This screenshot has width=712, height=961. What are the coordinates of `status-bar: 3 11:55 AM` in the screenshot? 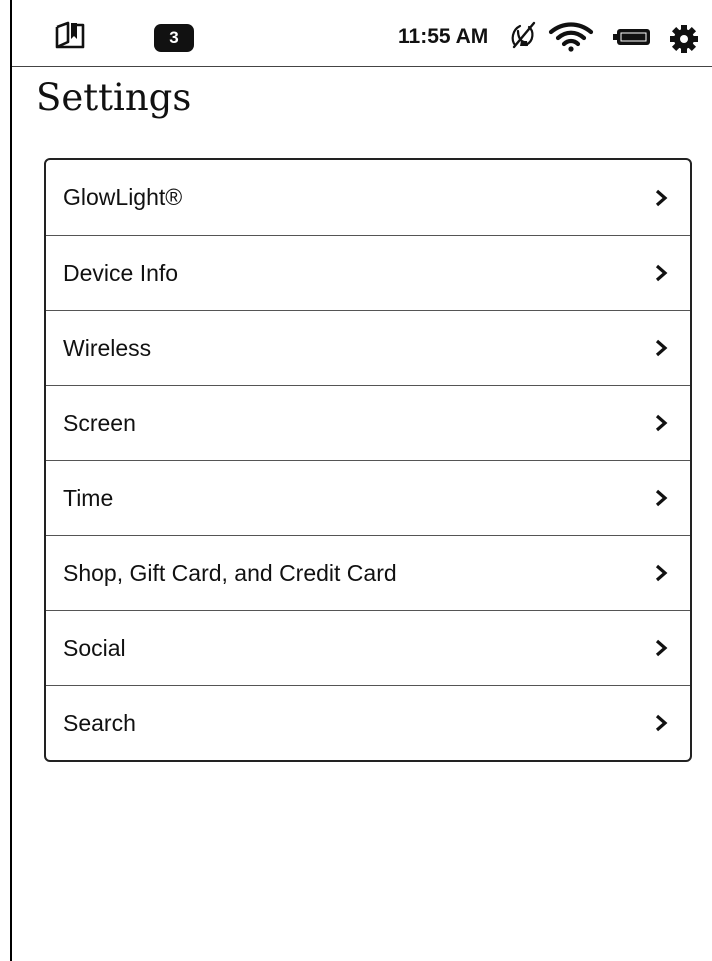 It's located at (362, 33).